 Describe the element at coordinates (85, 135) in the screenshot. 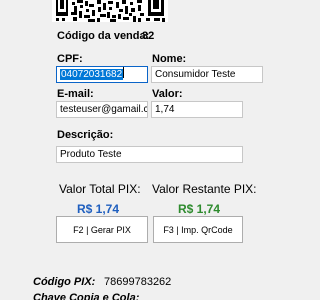

I see `descricao-label: Descrição:` at that location.